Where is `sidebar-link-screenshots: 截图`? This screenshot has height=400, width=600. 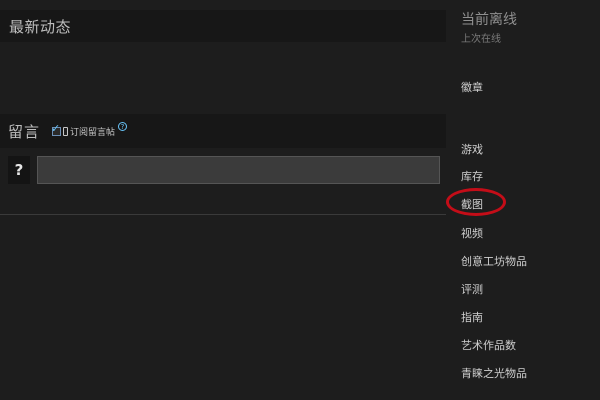
sidebar-link-screenshots: 截图 is located at coordinates (472, 204).